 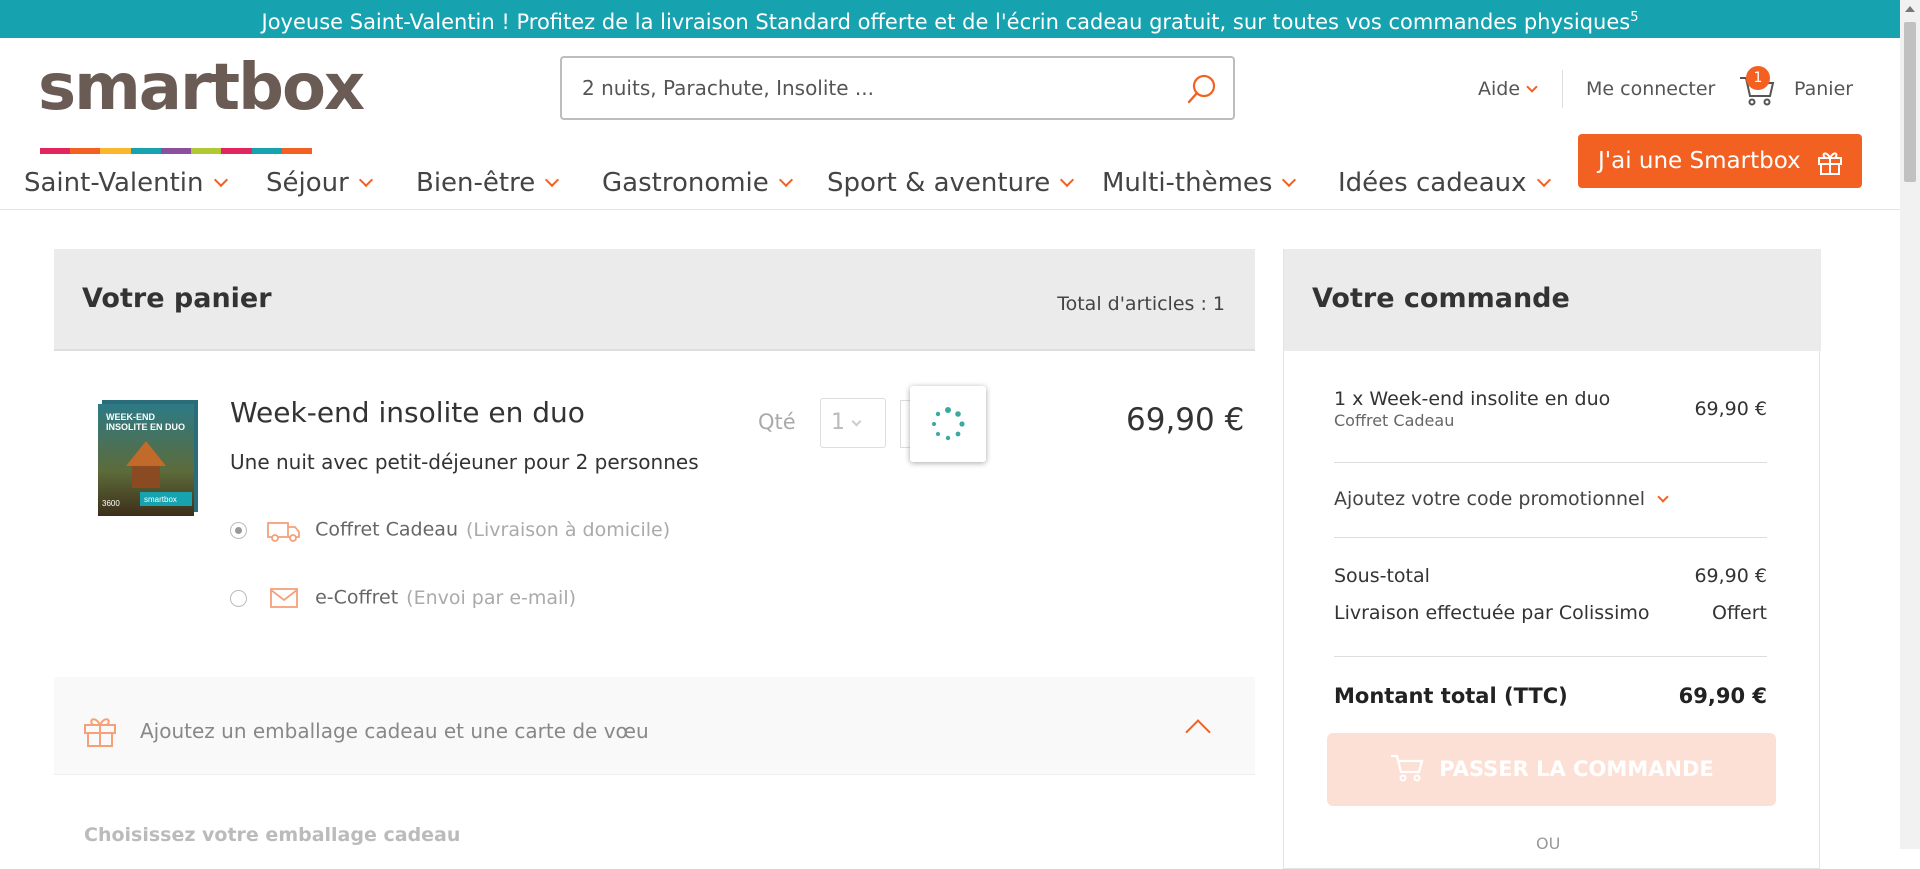 I want to click on product-title: Week-end insolite en duo, so click(x=407, y=412).